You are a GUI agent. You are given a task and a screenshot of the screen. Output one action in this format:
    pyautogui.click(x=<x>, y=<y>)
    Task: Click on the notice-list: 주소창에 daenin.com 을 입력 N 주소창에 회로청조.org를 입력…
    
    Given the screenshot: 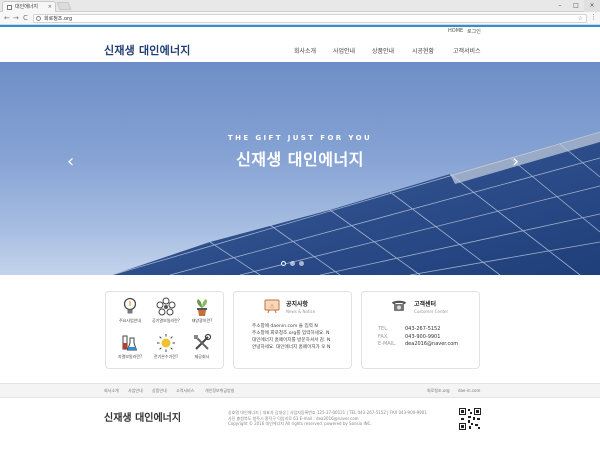 What is the action you would take?
    pyautogui.click(x=291, y=337)
    